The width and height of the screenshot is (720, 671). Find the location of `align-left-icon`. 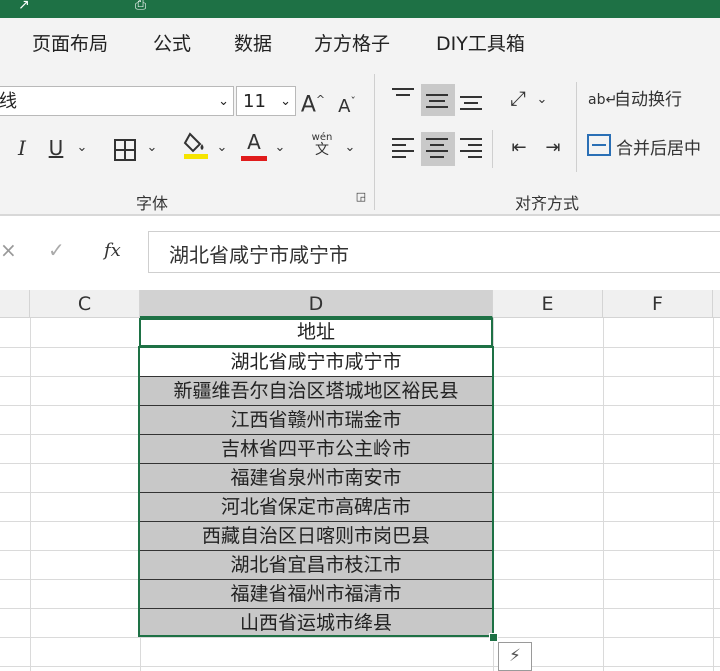

align-left-icon is located at coordinates (405, 149).